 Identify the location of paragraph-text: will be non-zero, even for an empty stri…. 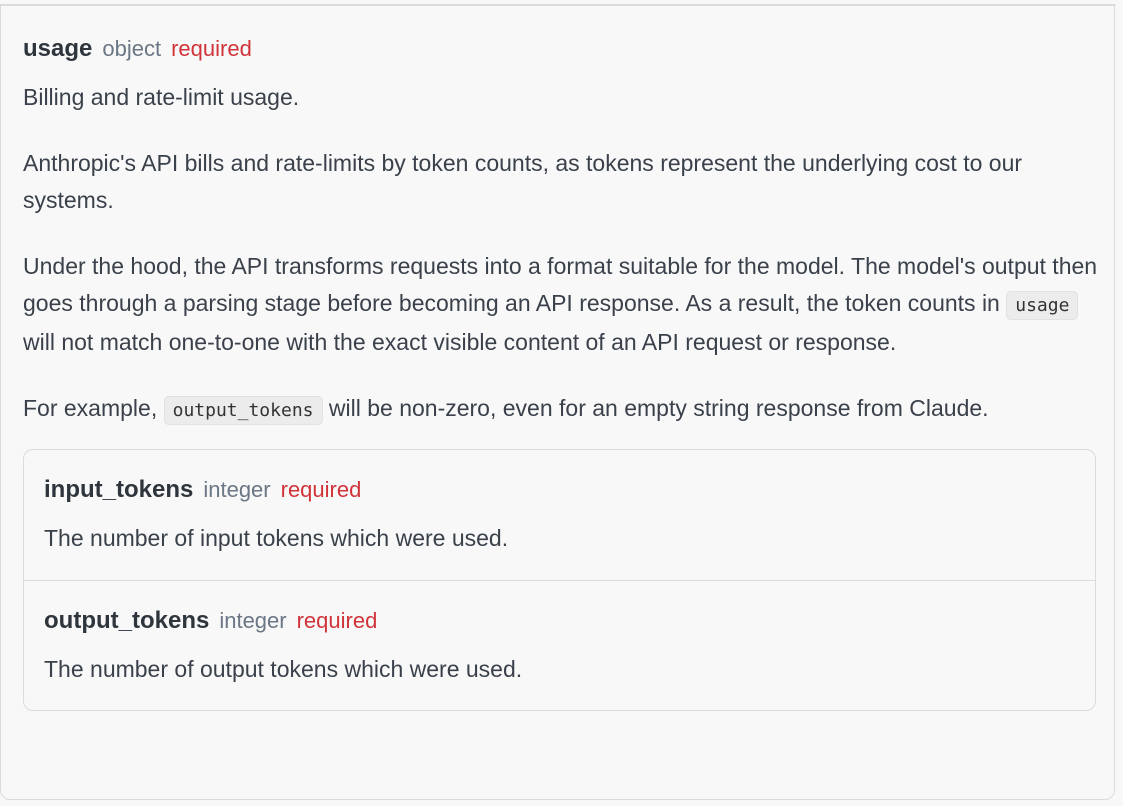
(655, 408).